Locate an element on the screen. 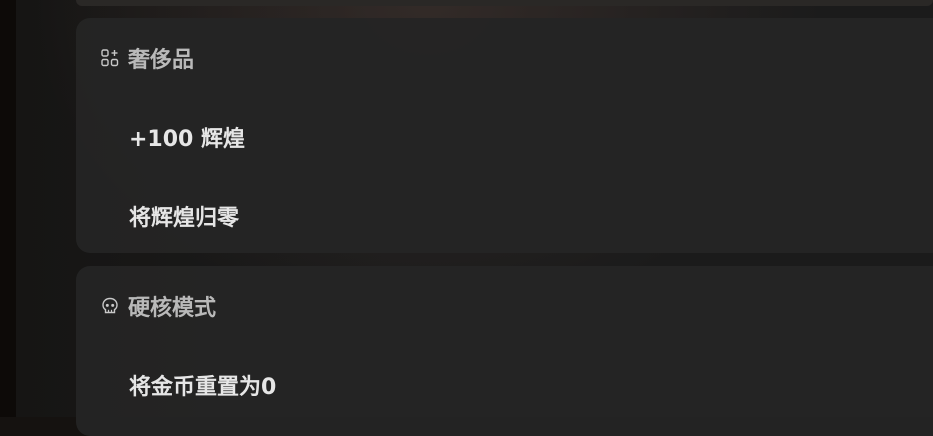 Image resolution: width=933 pixels, height=436 pixels. grid-plus-icon is located at coordinates (110, 58).